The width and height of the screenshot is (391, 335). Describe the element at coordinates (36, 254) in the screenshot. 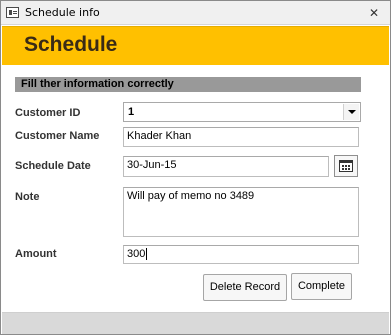

I see `amount-label: Amount` at that location.